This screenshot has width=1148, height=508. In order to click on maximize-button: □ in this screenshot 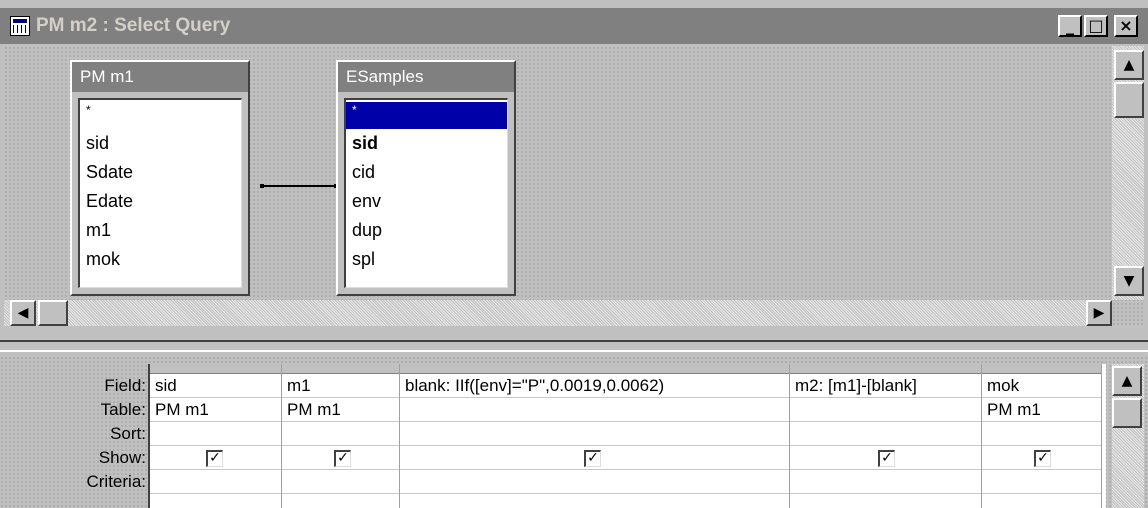, I will do `click(1096, 26)`.